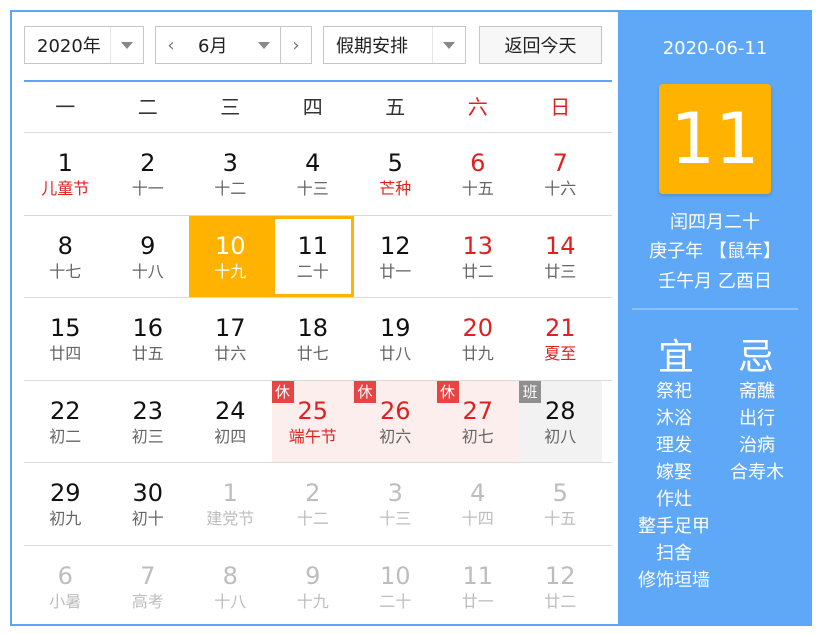  Describe the element at coordinates (395, 328) in the screenshot. I see `day-number: 19` at that location.